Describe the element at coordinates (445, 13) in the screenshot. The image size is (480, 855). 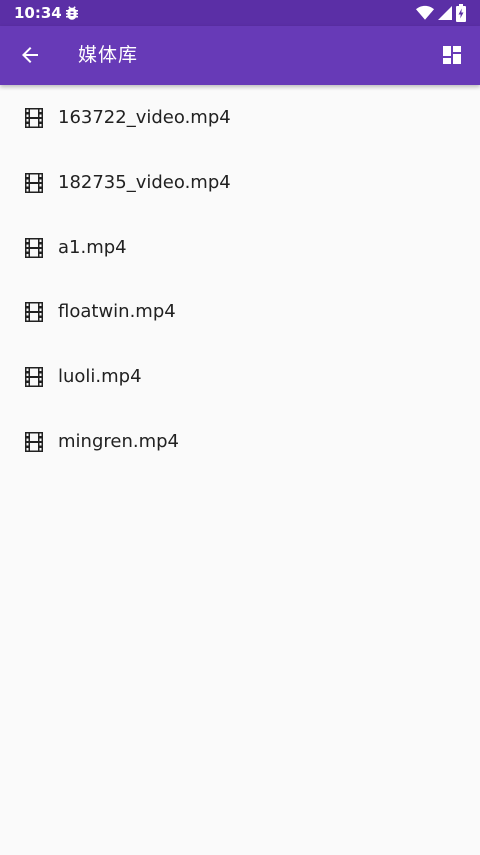
I see `cell-signal-icon` at that location.